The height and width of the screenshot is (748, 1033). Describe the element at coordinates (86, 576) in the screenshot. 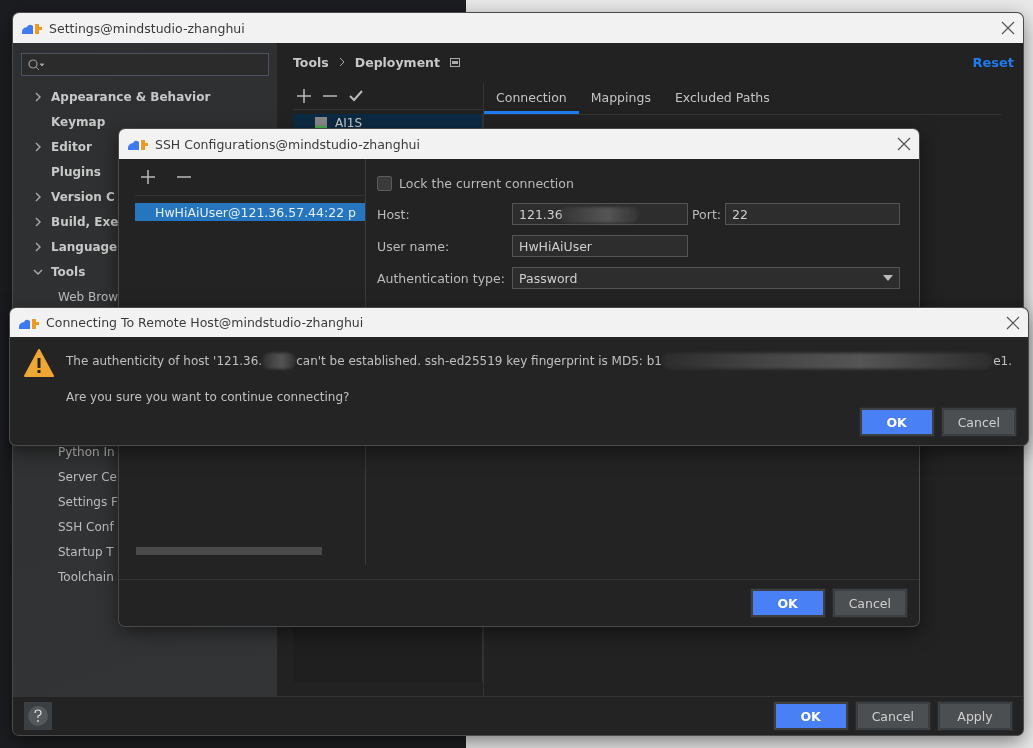

I see `tree-item: Toolchain` at that location.